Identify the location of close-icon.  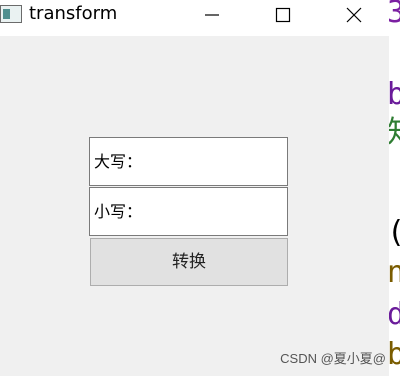
(354, 15).